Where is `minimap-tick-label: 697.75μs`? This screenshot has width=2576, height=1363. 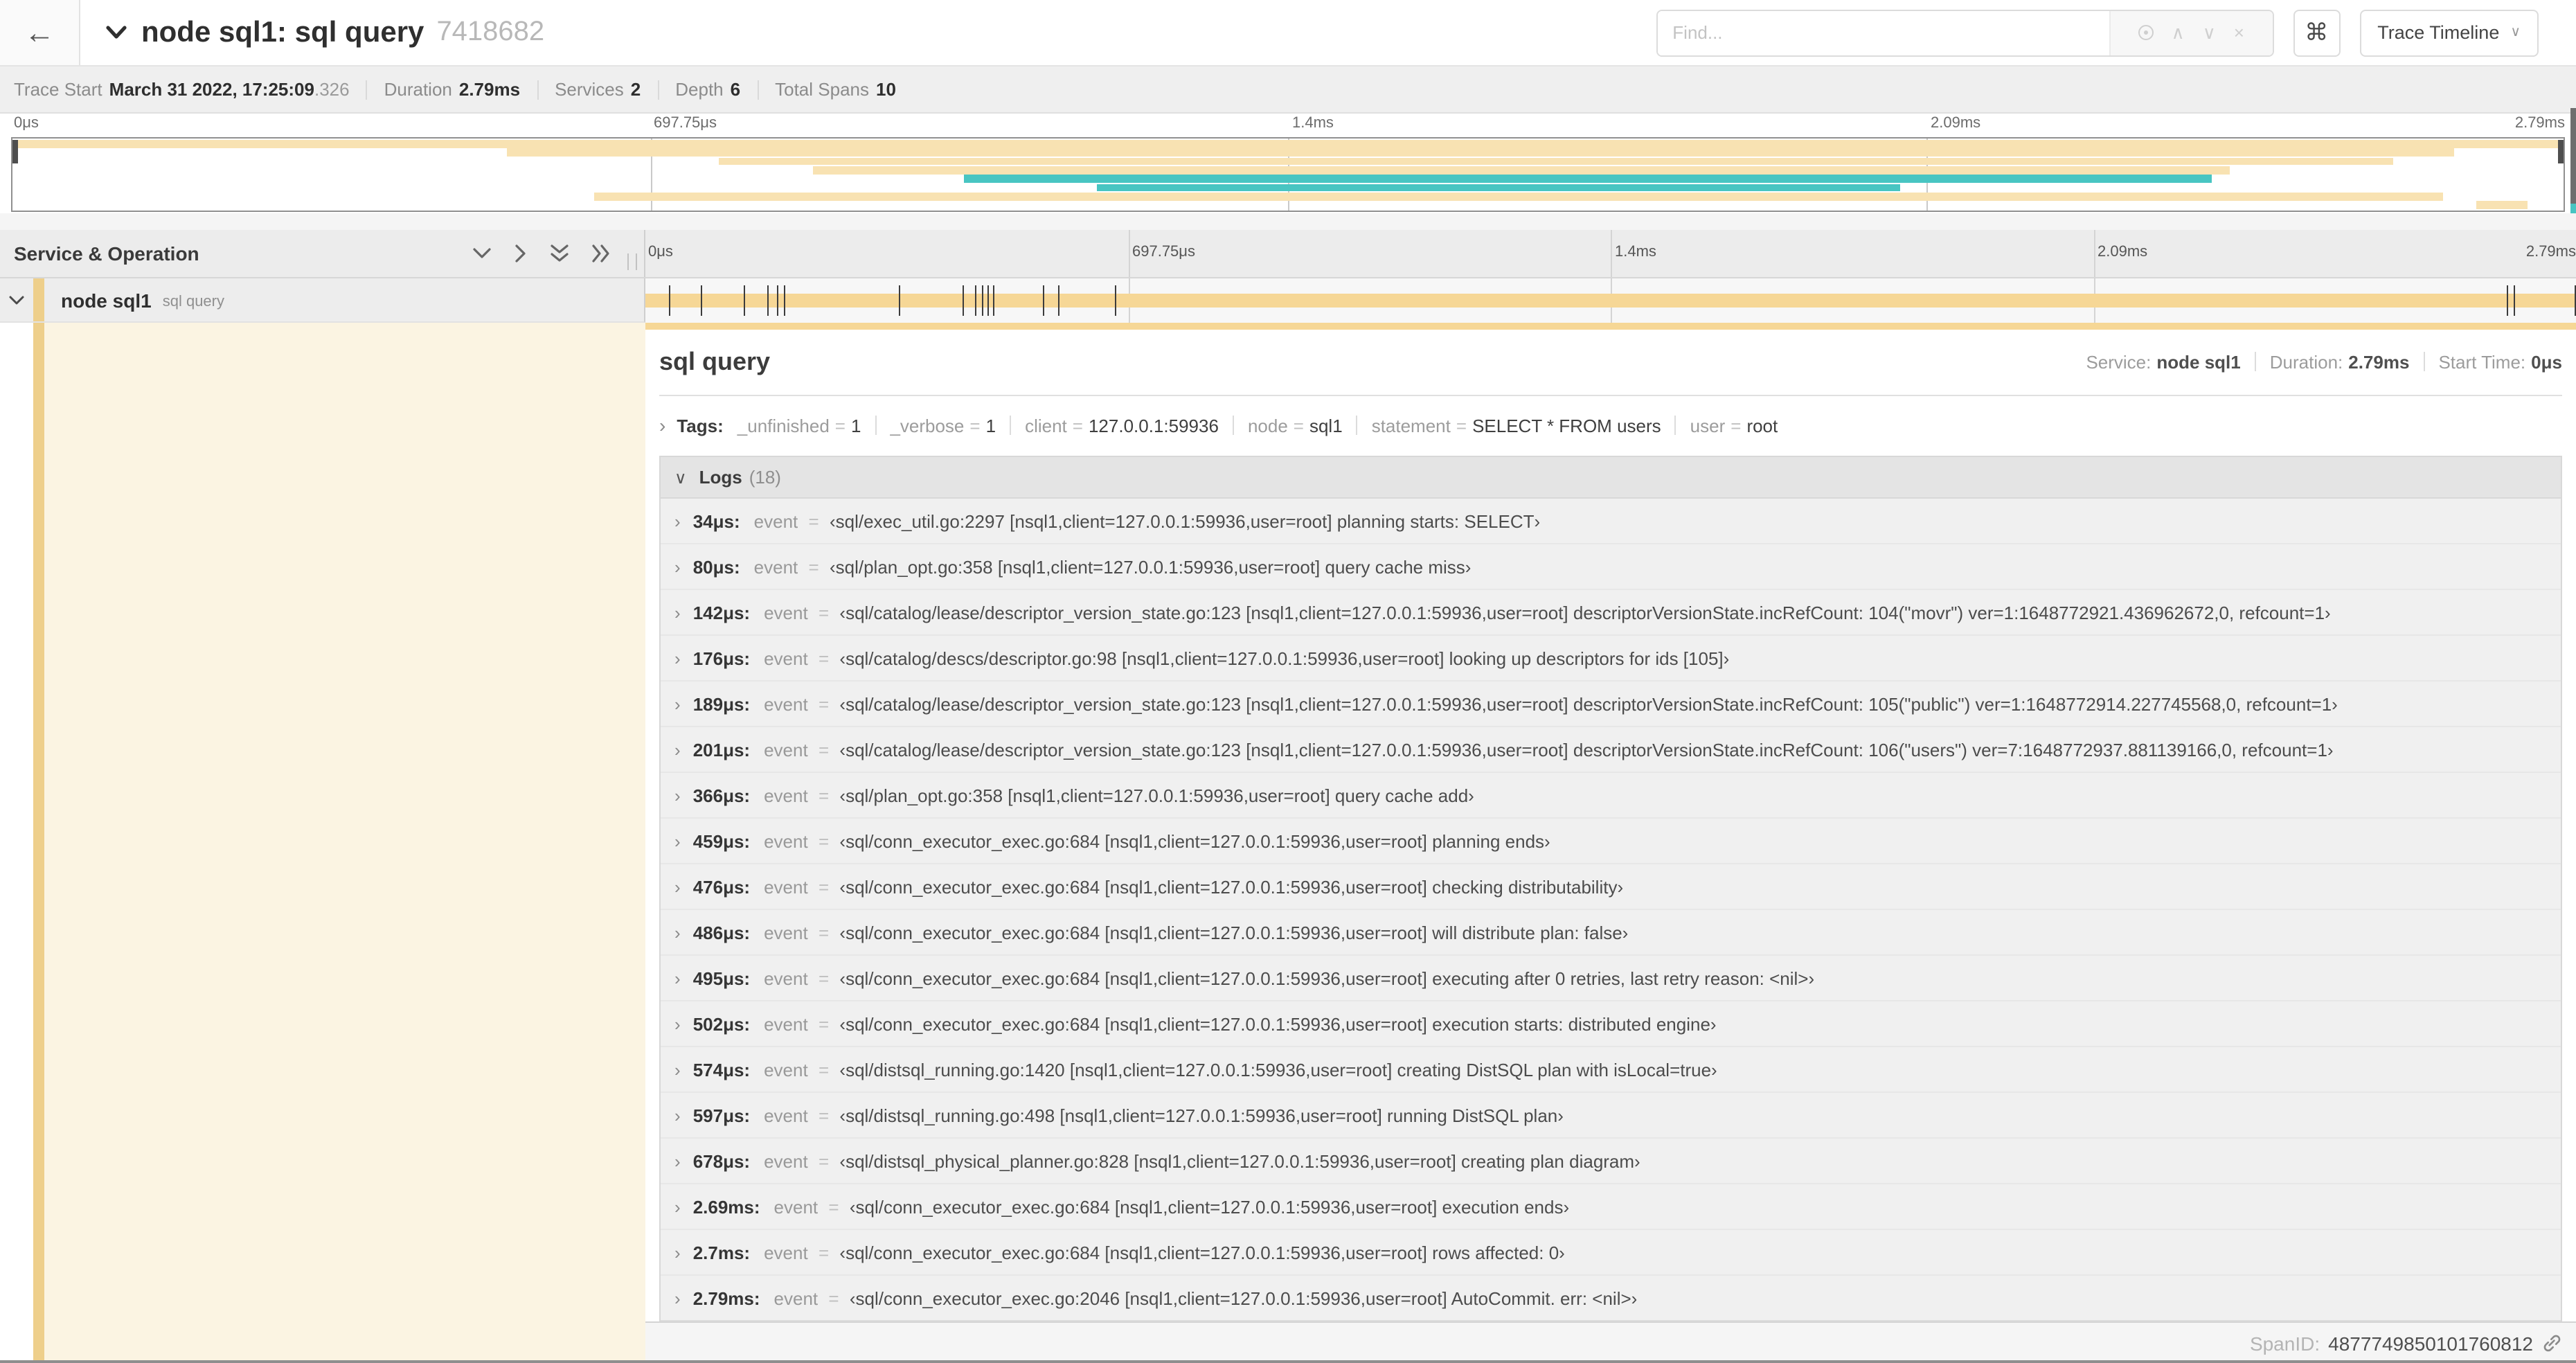 minimap-tick-label: 697.75μs is located at coordinates (685, 124).